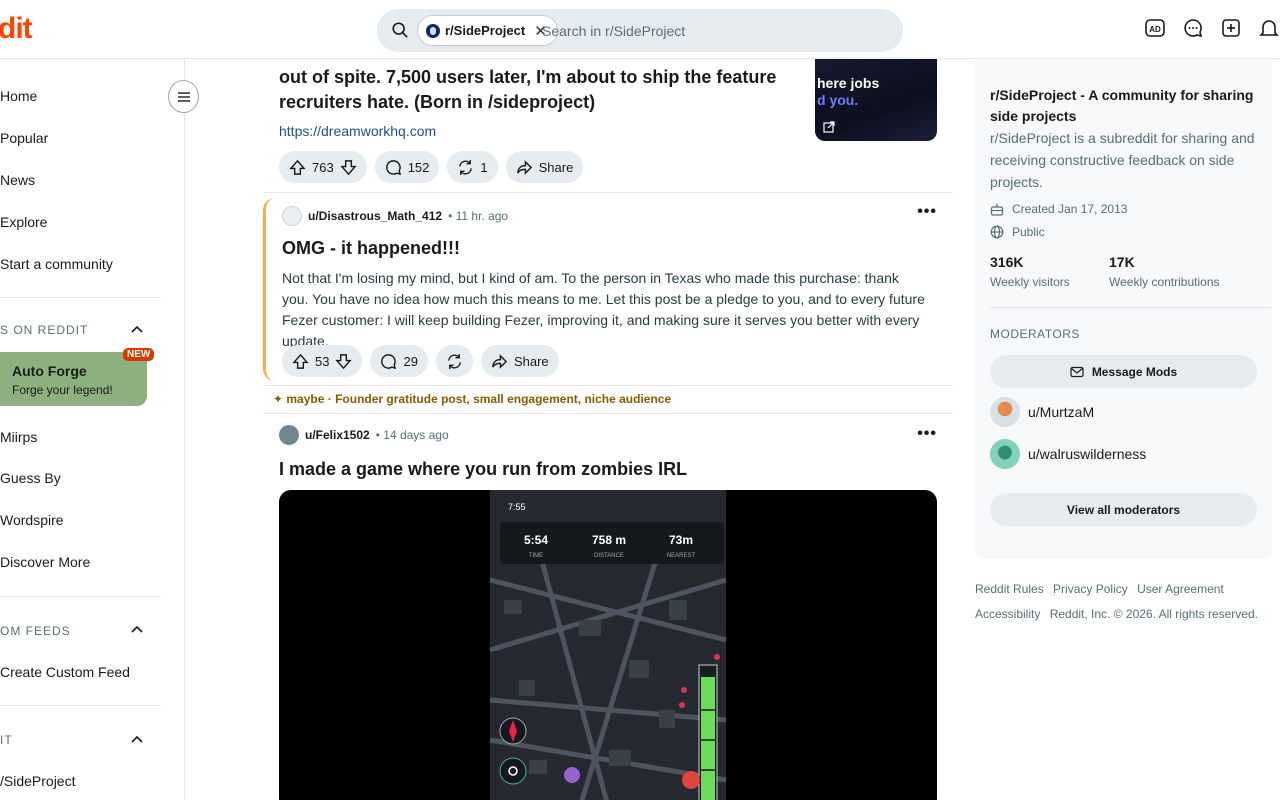 The width and height of the screenshot is (1280, 800). I want to click on search-icon, so click(400, 30).